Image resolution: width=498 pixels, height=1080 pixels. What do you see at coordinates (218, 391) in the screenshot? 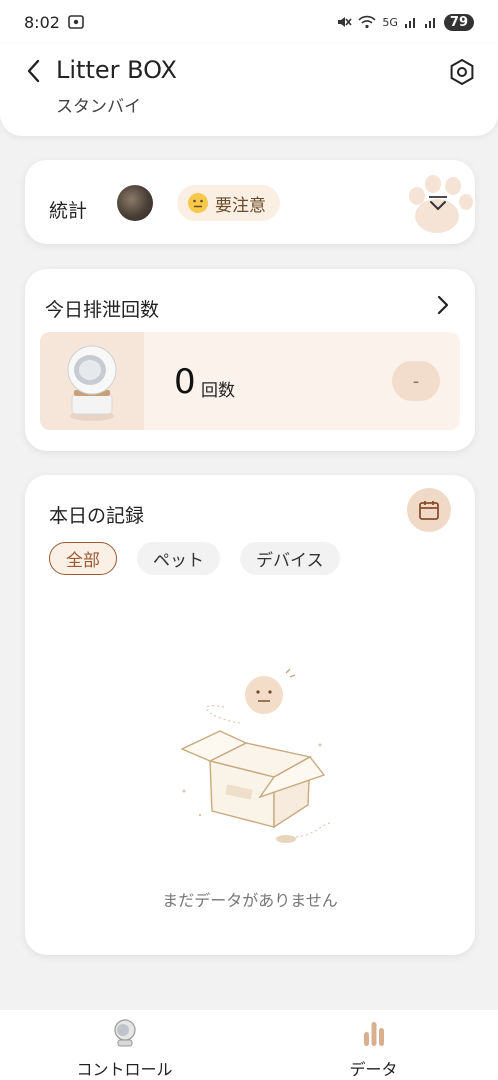
I see `daily-count-unit: 回数` at bounding box center [218, 391].